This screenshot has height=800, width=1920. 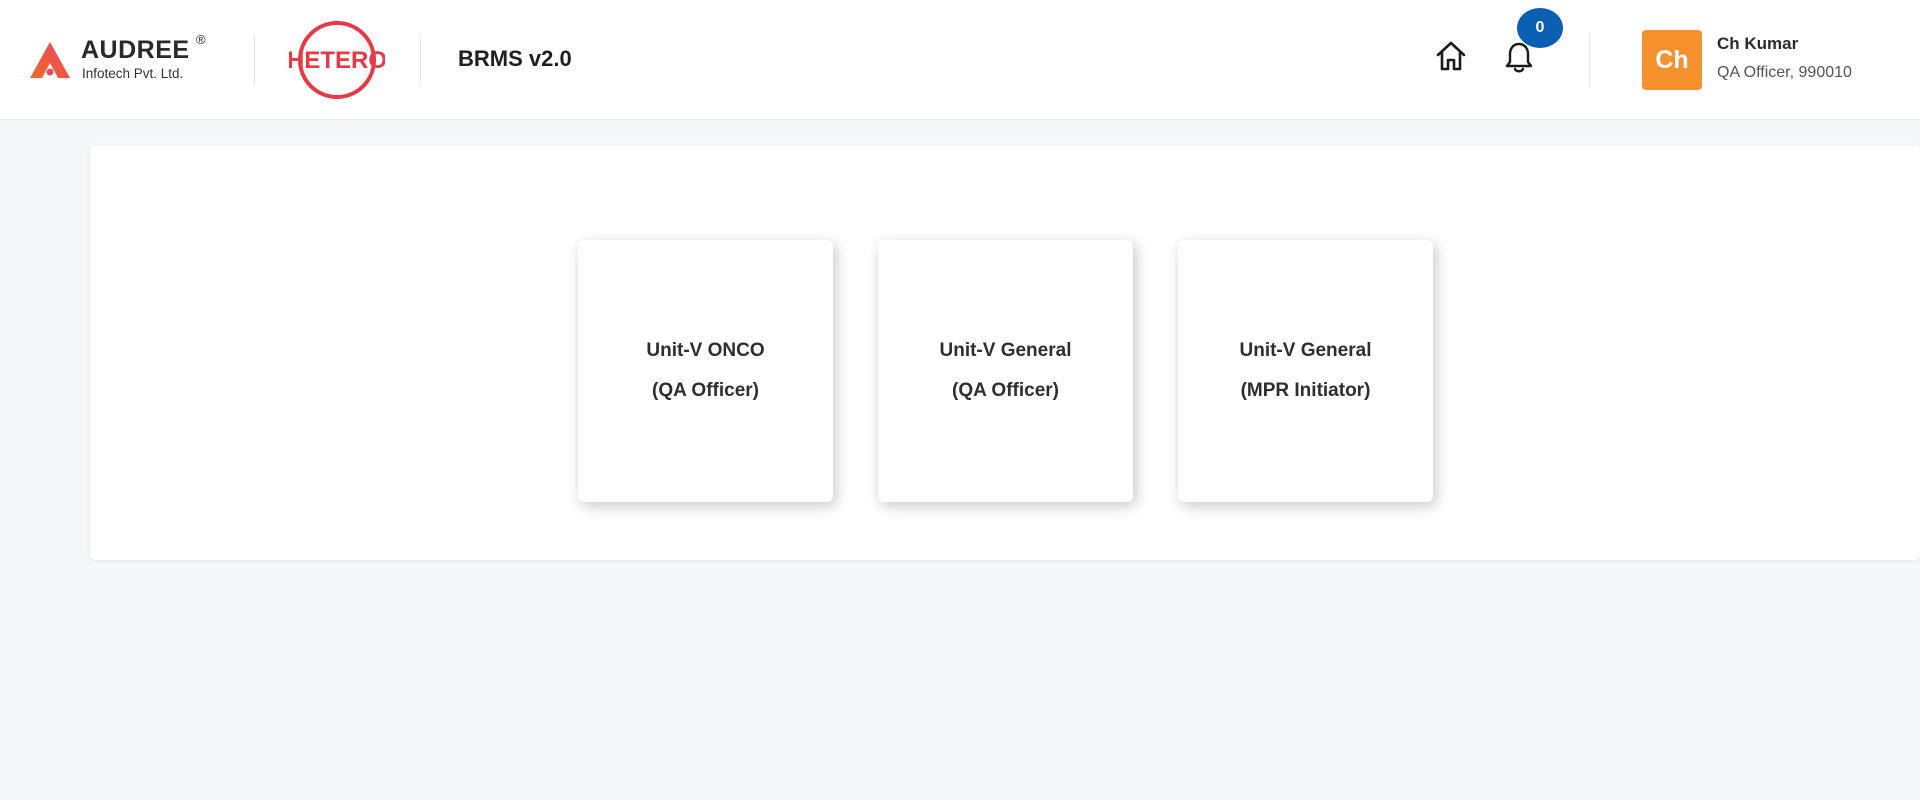 I want to click on role-card-unit-v-onco-qa-officer: Unit-V ONCO (QA Officer), so click(x=705, y=371).